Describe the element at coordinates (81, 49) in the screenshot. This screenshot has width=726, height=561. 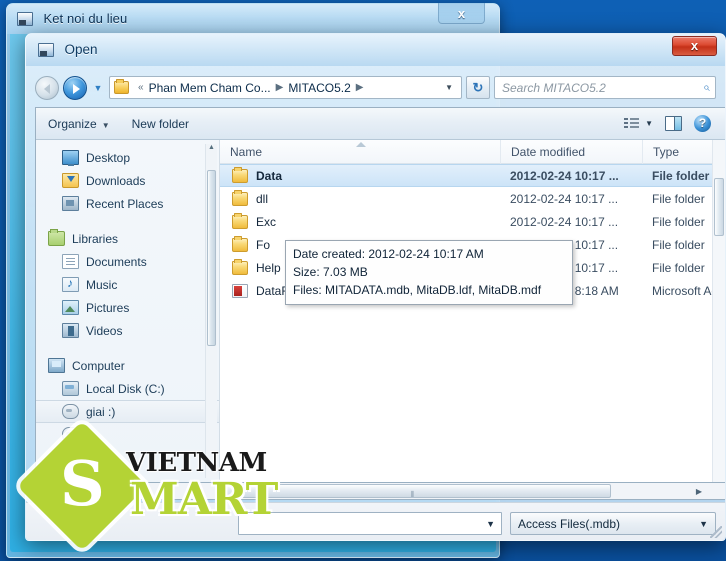
I see `dialog-title: Open` at that location.